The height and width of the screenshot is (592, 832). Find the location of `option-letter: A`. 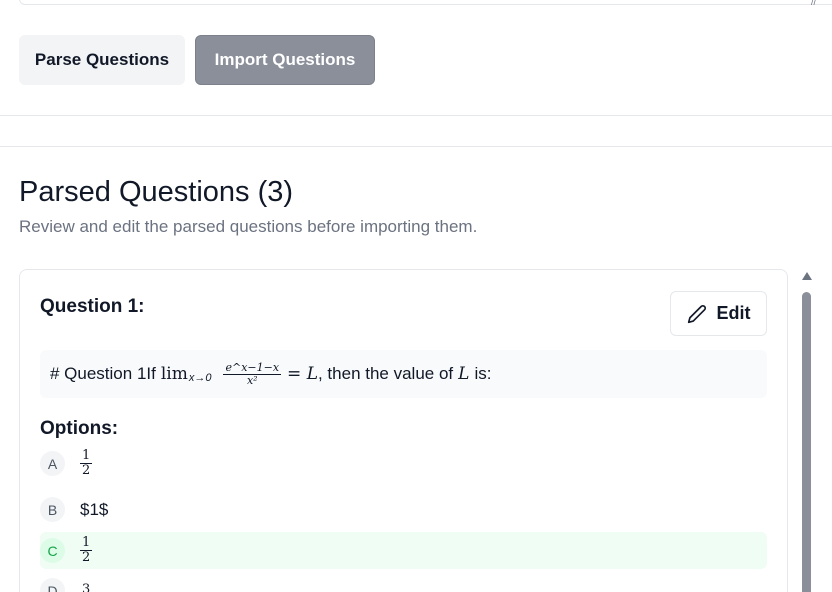

option-letter: A is located at coordinates (52, 463).